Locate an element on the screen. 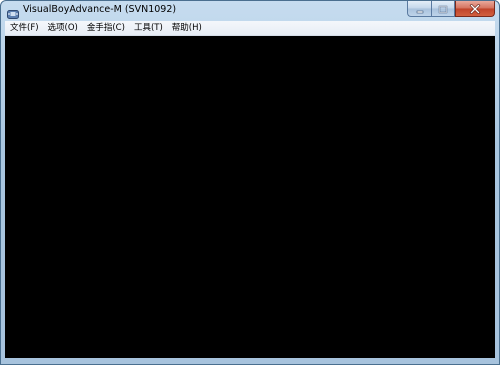 This screenshot has width=500, height=365. minimize-icon is located at coordinates (420, 9).